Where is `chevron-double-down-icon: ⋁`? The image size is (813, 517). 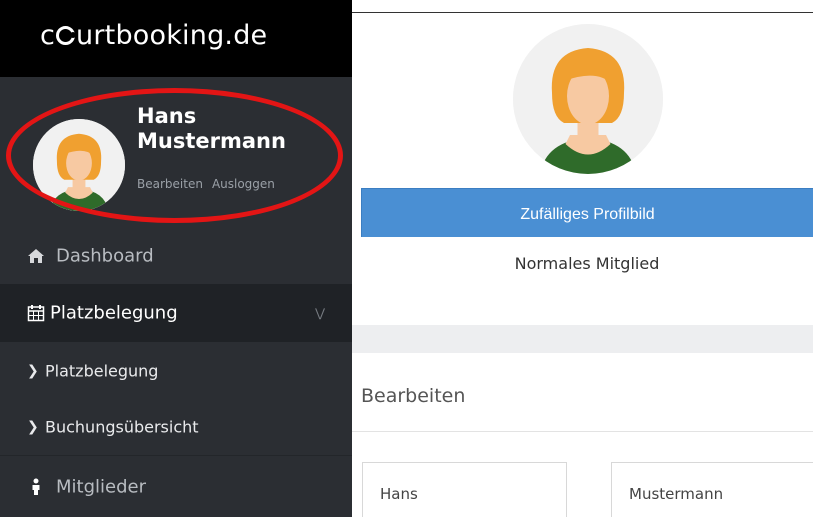
chevron-double-down-icon: ⋁ is located at coordinates (320, 313).